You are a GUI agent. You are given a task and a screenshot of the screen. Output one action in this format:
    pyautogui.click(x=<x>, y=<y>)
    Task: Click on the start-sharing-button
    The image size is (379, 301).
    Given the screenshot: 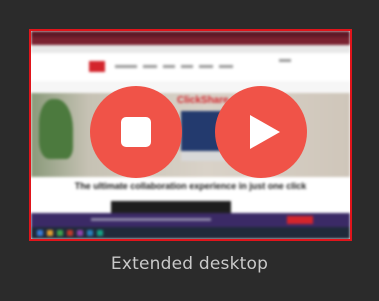 What is the action you would take?
    pyautogui.click(x=261, y=132)
    